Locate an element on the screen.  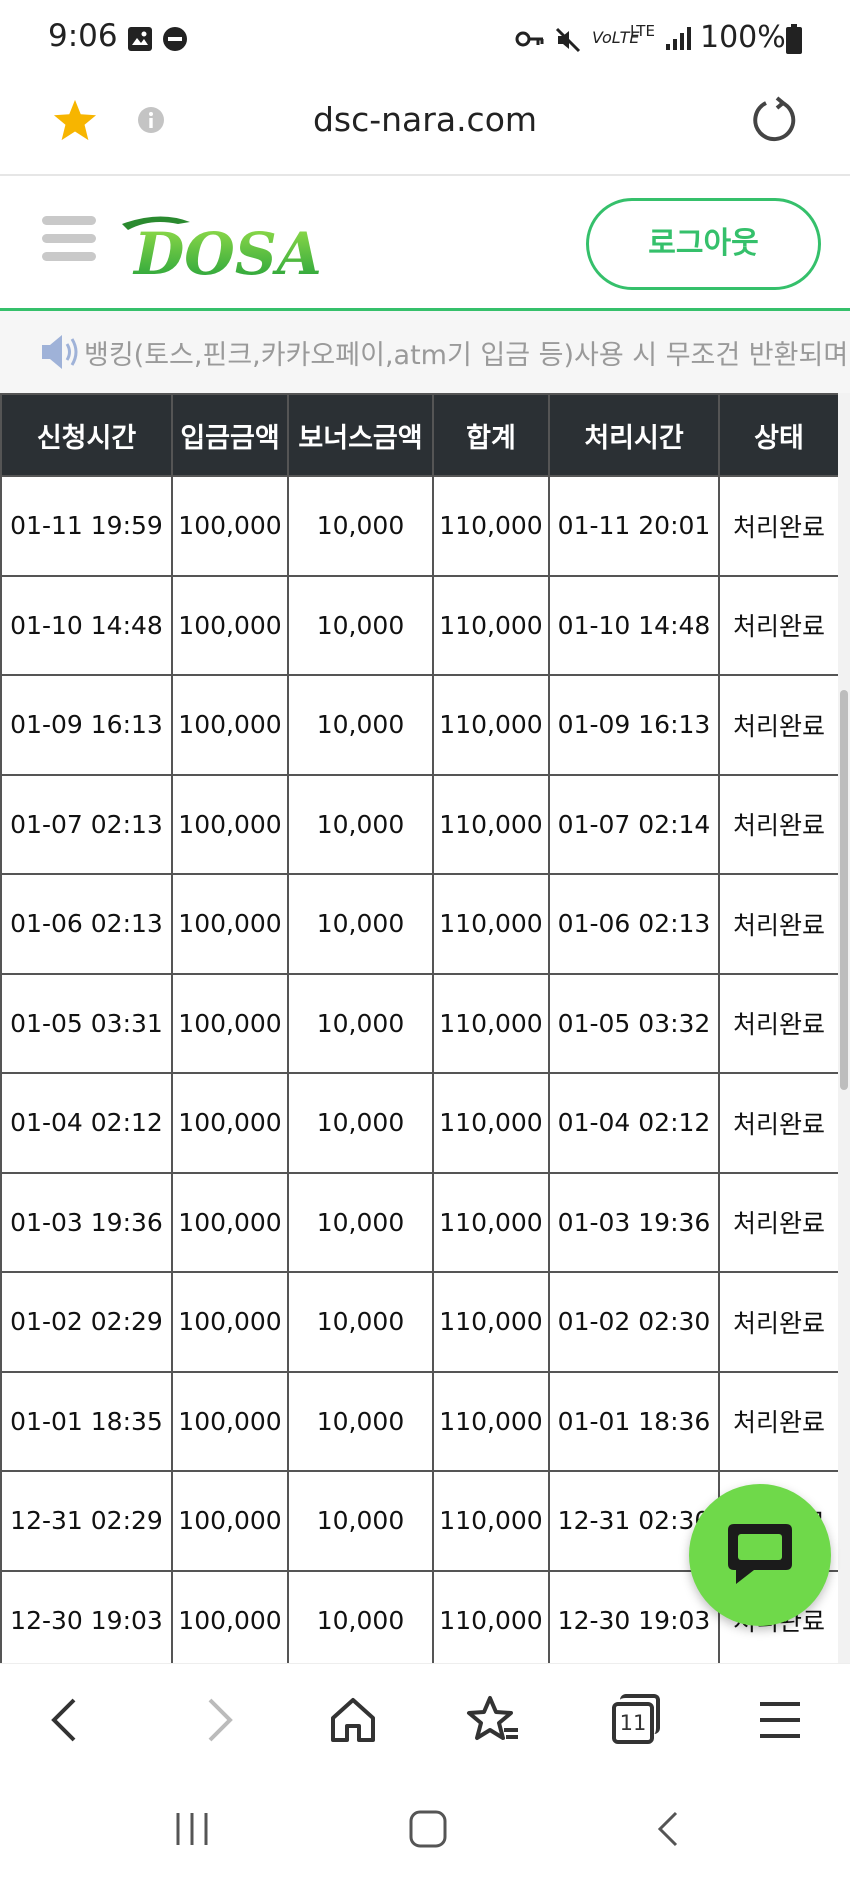
cell-processed-time: 01-02 02:30 is located at coordinates (634, 1322).